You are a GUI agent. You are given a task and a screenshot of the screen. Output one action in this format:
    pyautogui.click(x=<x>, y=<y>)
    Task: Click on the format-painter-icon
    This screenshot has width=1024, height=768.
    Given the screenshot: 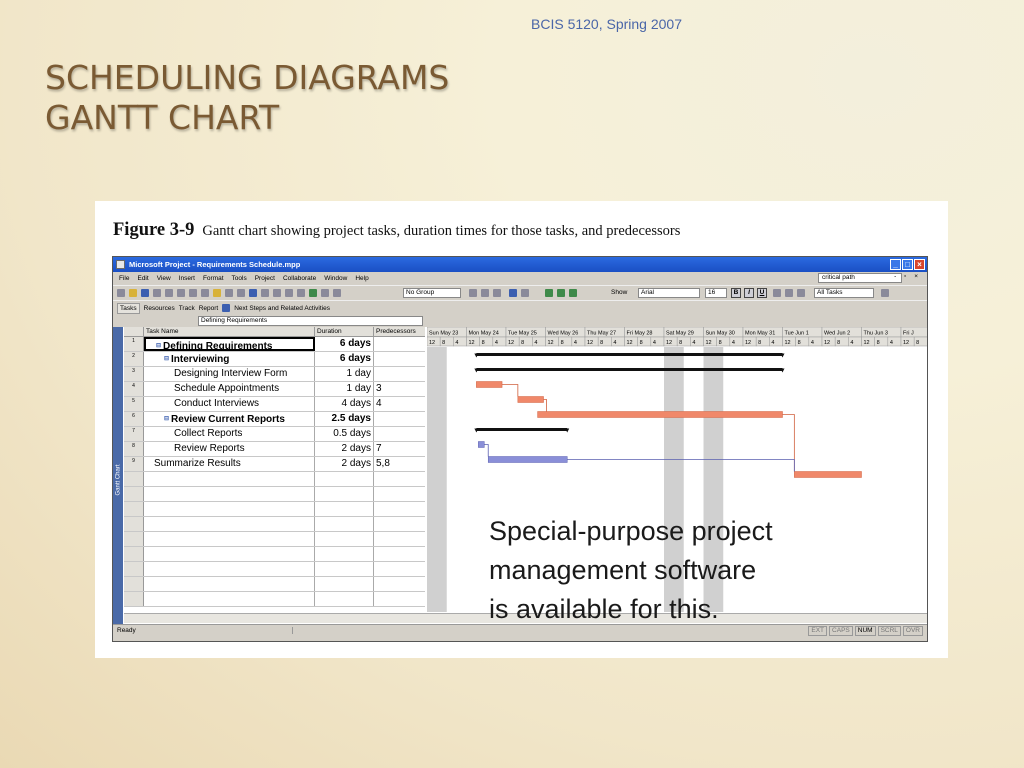 What is the action you would take?
    pyautogui.click(x=229, y=293)
    